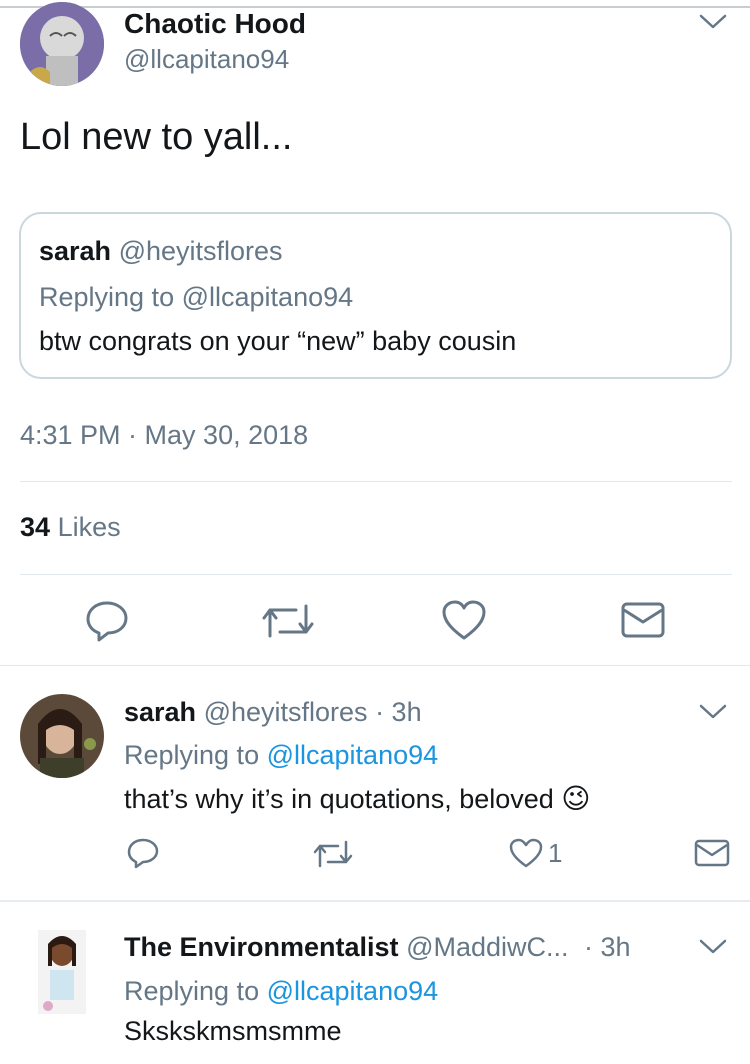  What do you see at coordinates (200, 251) in the screenshot?
I see `quoted-author-handle: @heyitsflores` at bounding box center [200, 251].